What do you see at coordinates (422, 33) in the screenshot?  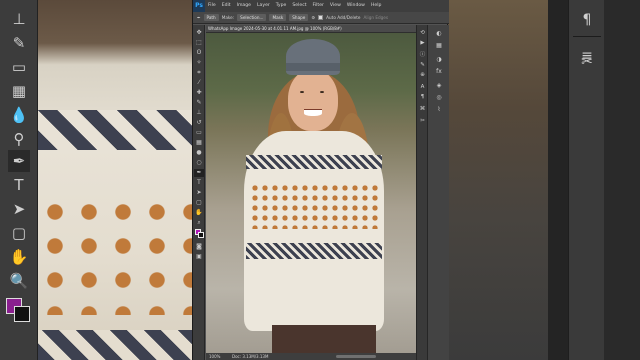 I see `history-icon: ⟲` at bounding box center [422, 33].